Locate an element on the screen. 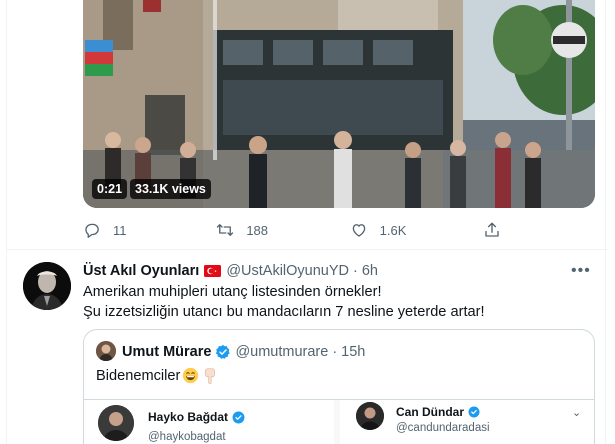 This screenshot has height=444, width=615. retweet-count: 188 is located at coordinates (257, 230).